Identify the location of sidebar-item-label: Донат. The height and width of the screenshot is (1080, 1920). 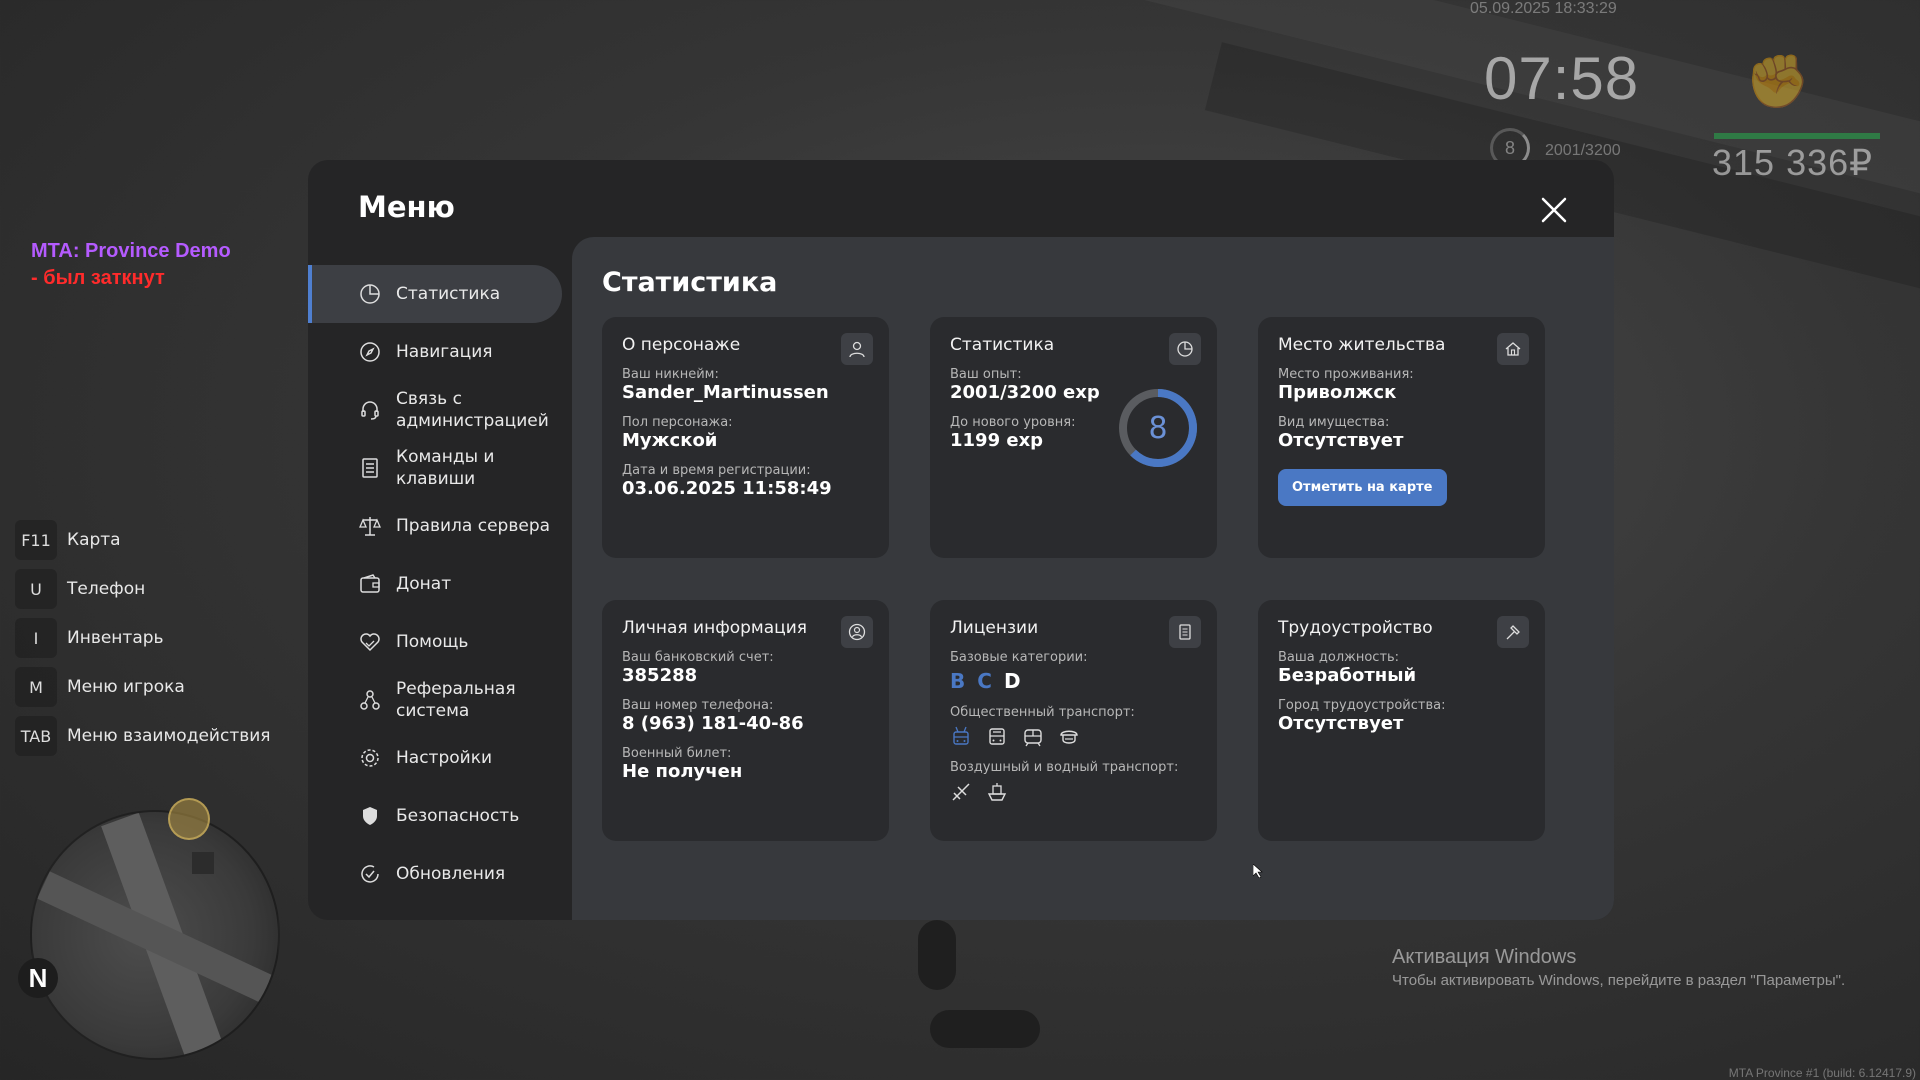
(424, 584).